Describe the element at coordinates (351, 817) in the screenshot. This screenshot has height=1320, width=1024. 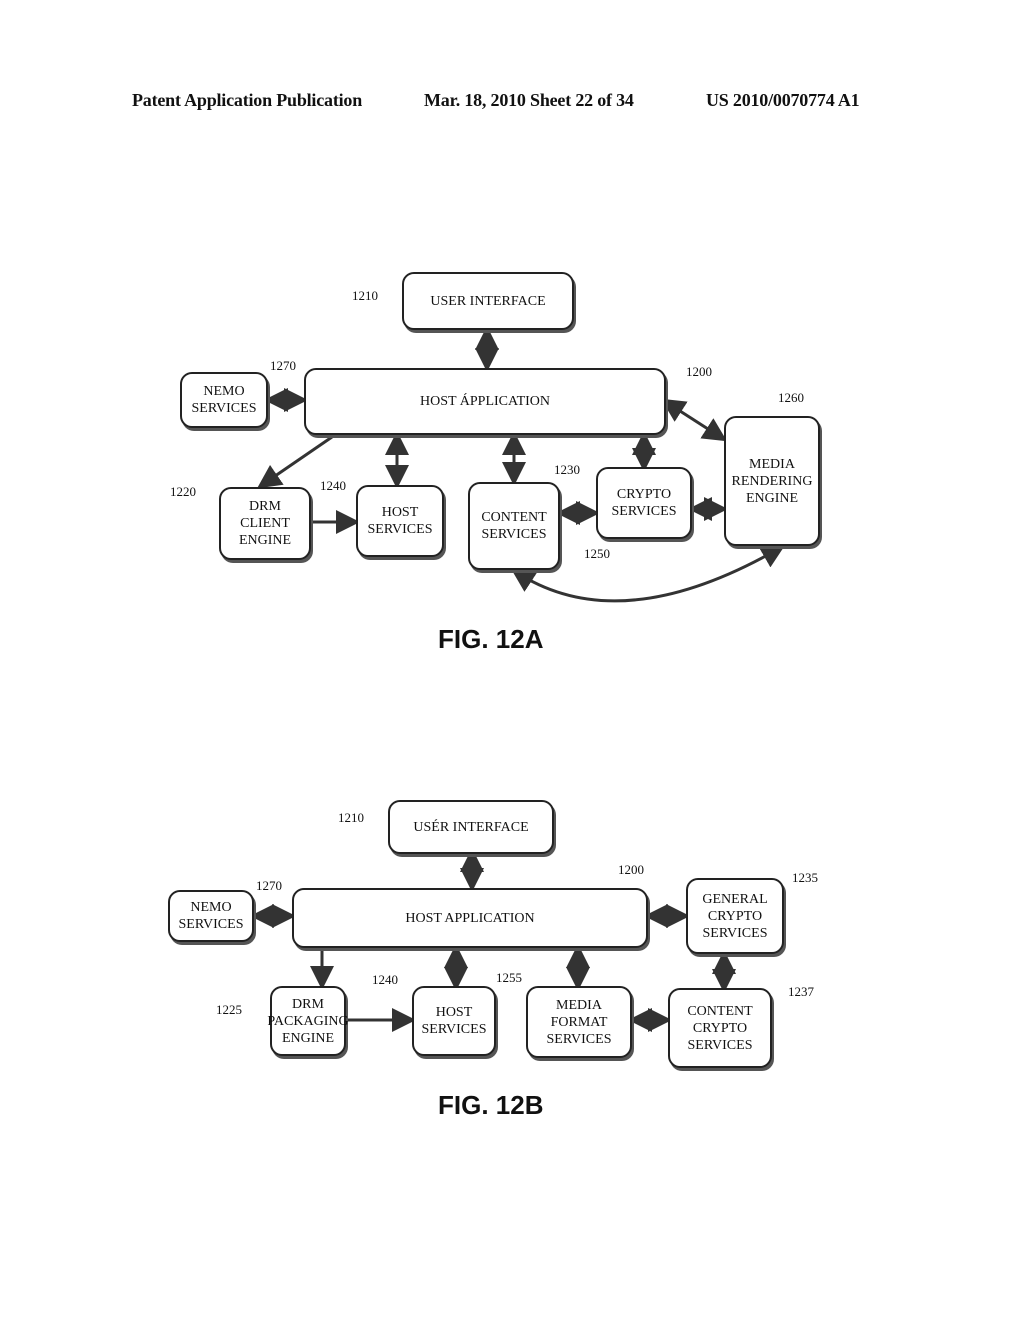
I see `ref-1210-12b: 1210` at that location.